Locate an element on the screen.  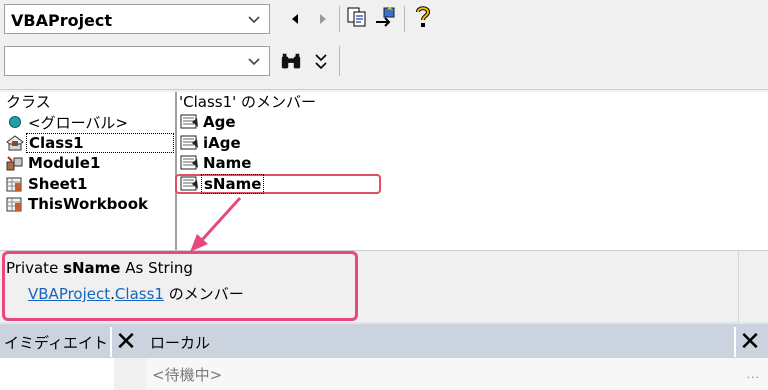
search-combo is located at coordinates (137, 61).